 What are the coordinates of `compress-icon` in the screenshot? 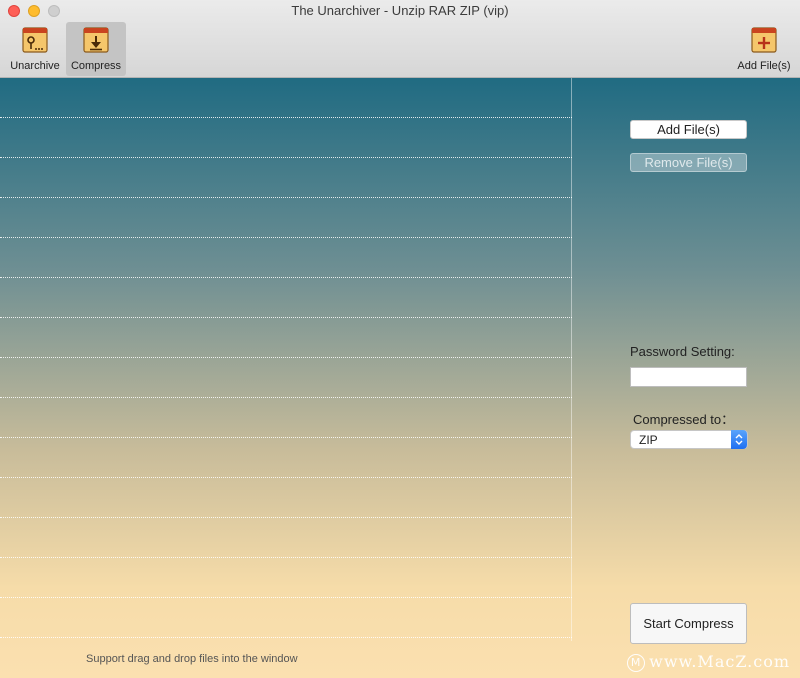 It's located at (96, 40).